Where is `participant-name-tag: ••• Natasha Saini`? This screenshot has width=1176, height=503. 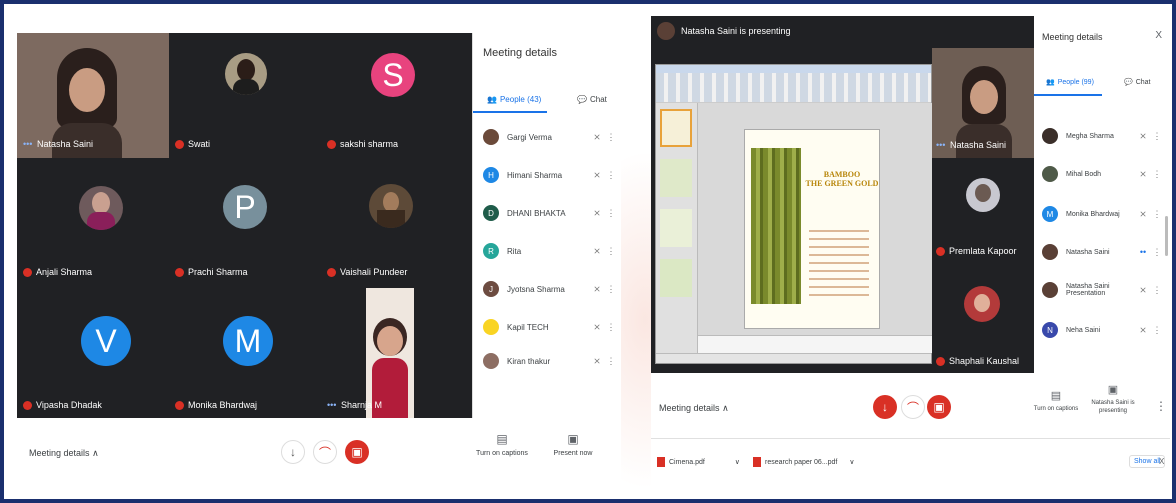 participant-name-tag: ••• Natasha Saini is located at coordinates (971, 145).